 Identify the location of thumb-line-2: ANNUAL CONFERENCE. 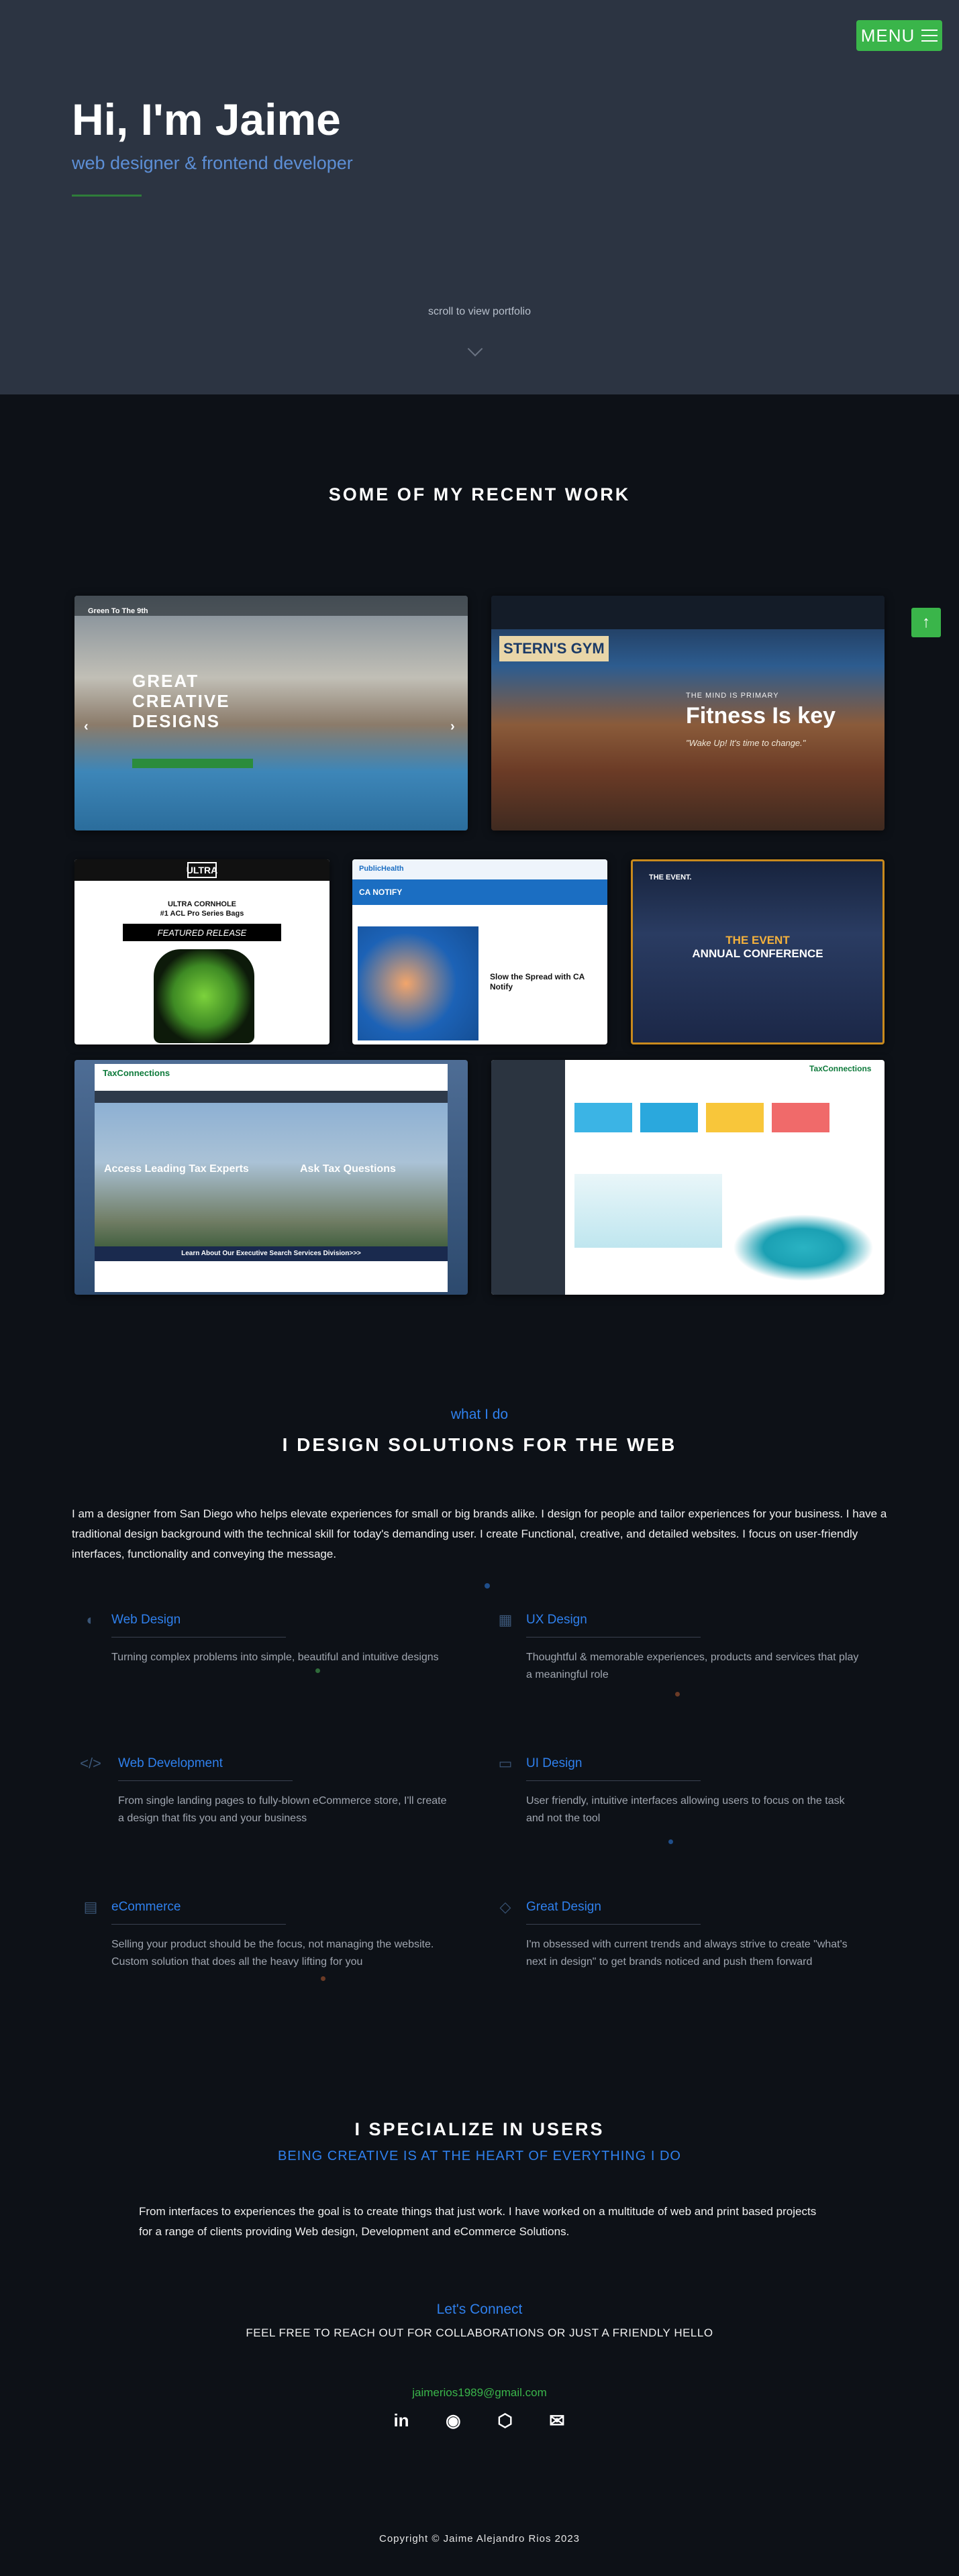
(757, 953).